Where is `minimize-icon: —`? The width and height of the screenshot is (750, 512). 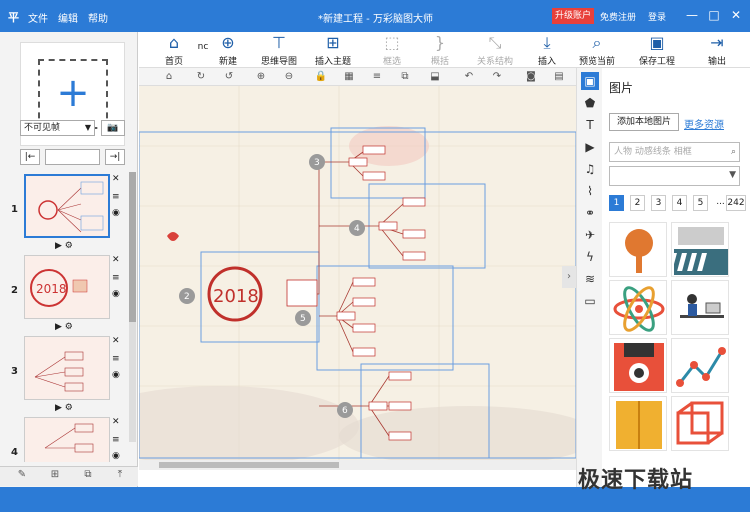
minimize-icon: — is located at coordinates (692, 15).